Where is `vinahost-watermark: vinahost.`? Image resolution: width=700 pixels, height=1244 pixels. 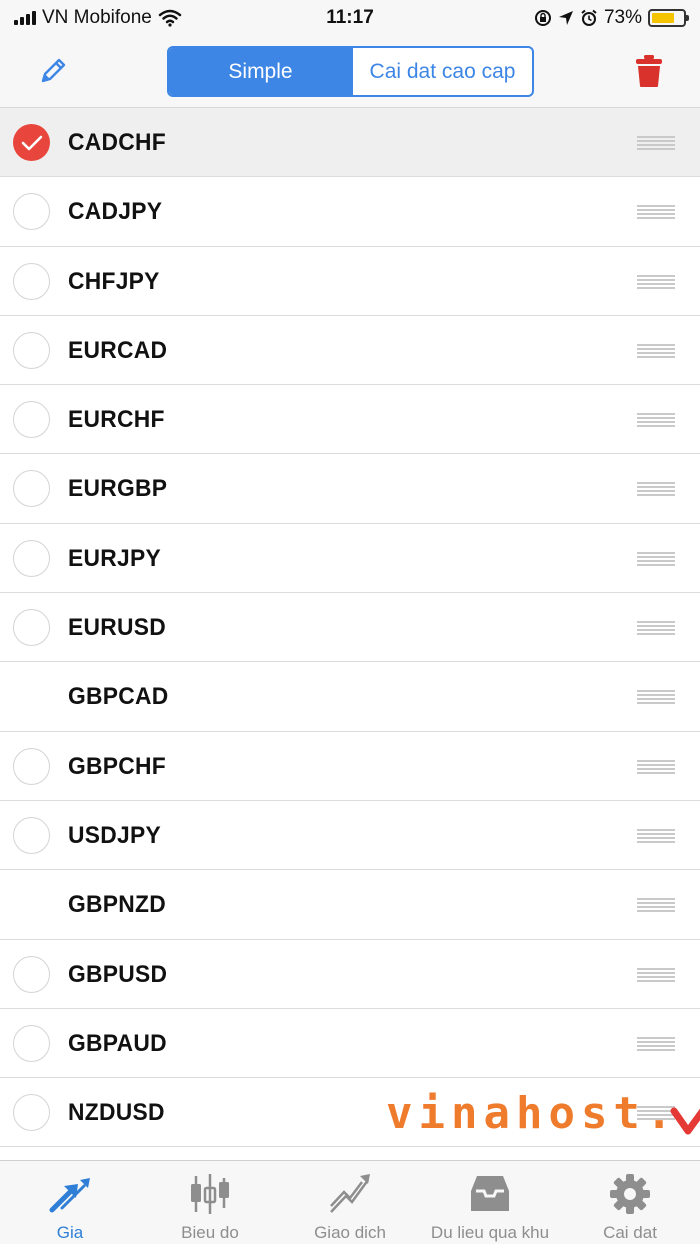
vinahost-watermark: vinahost. is located at coordinates (543, 1113).